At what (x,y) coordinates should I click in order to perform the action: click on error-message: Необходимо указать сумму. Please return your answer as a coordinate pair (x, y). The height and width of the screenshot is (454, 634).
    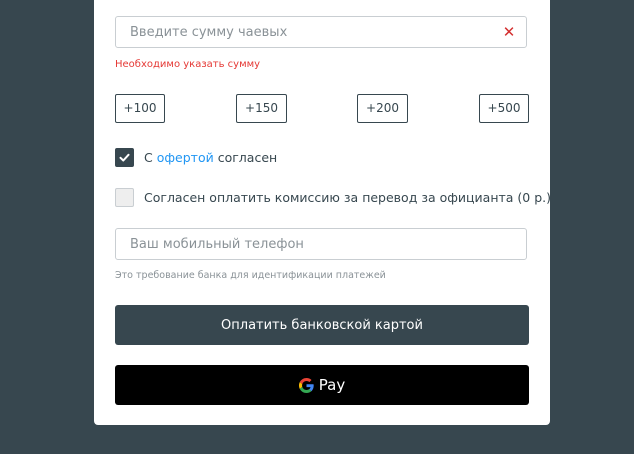
    Looking at the image, I should click on (188, 64).